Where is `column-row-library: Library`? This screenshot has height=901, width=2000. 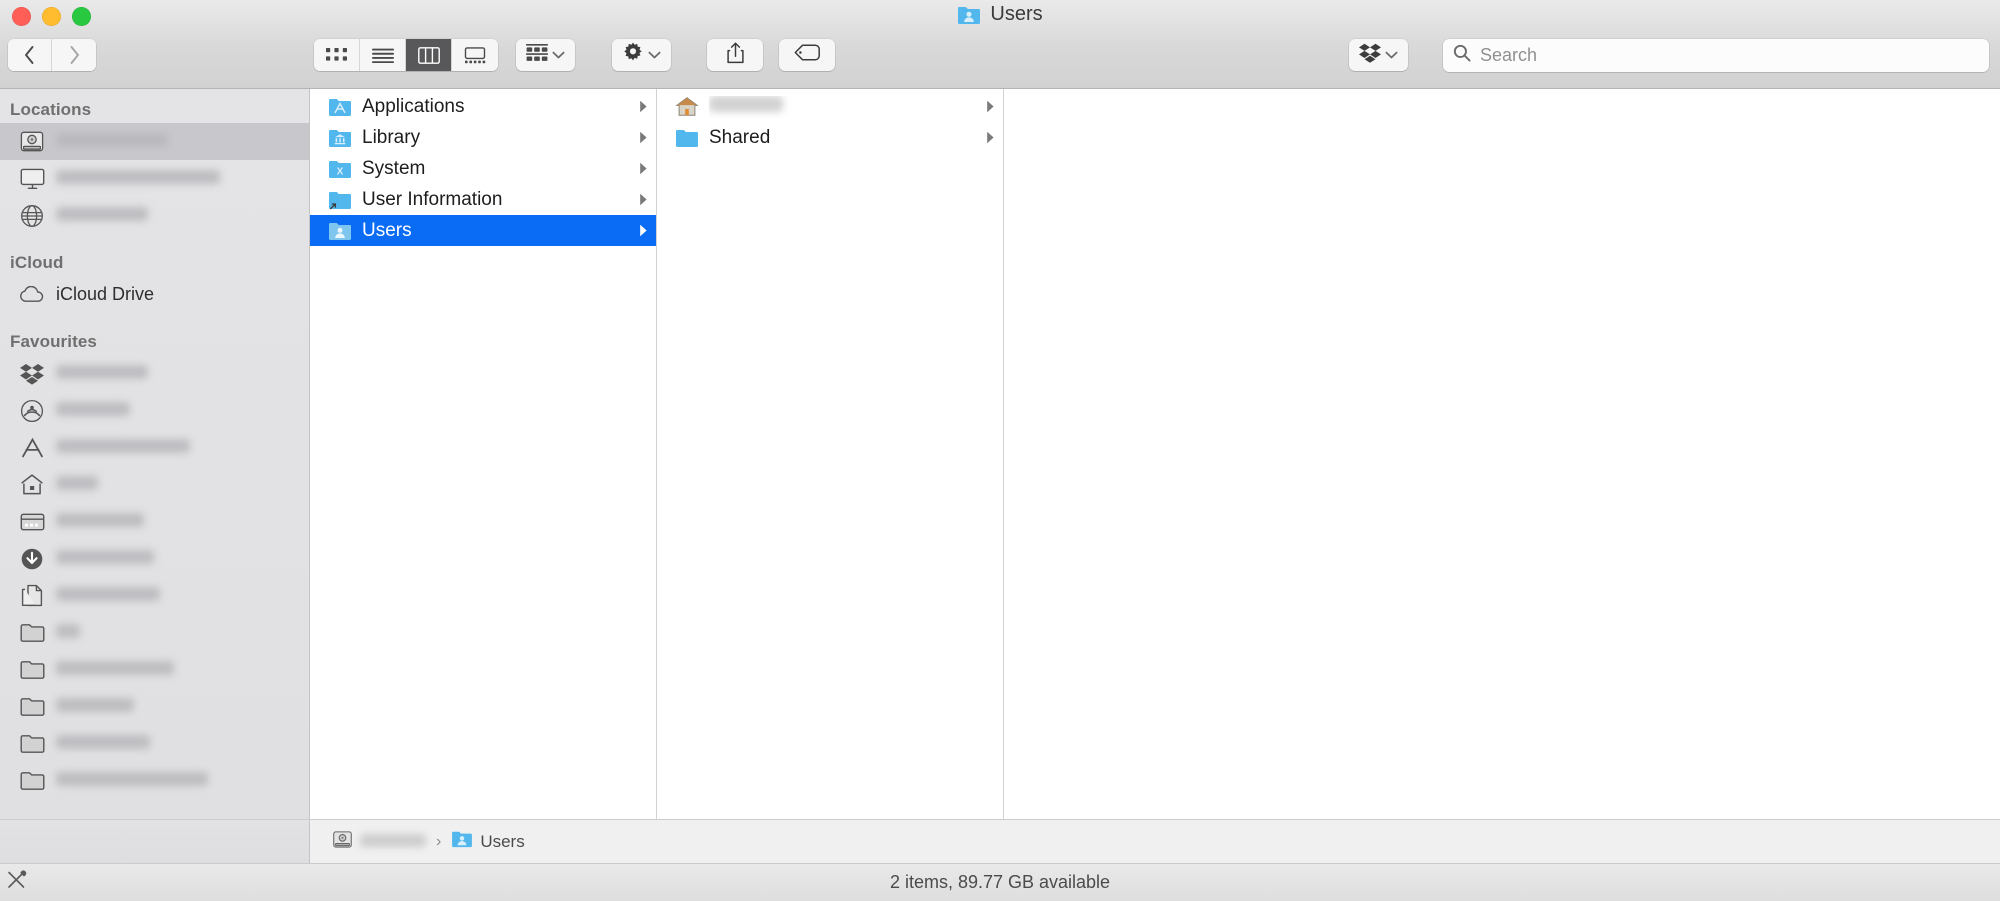 column-row-library: Library is located at coordinates (483, 137).